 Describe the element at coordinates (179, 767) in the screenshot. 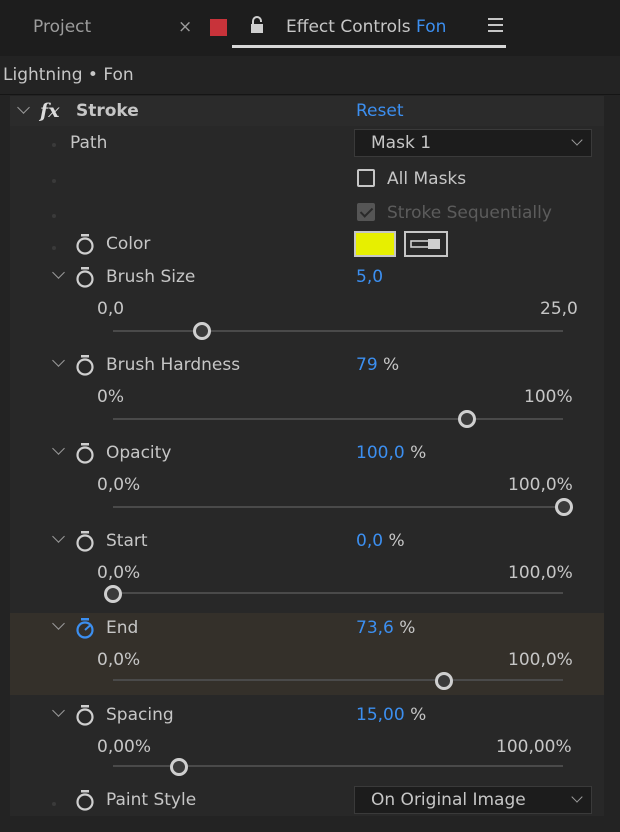

I see `spacing-slider-thumb` at that location.